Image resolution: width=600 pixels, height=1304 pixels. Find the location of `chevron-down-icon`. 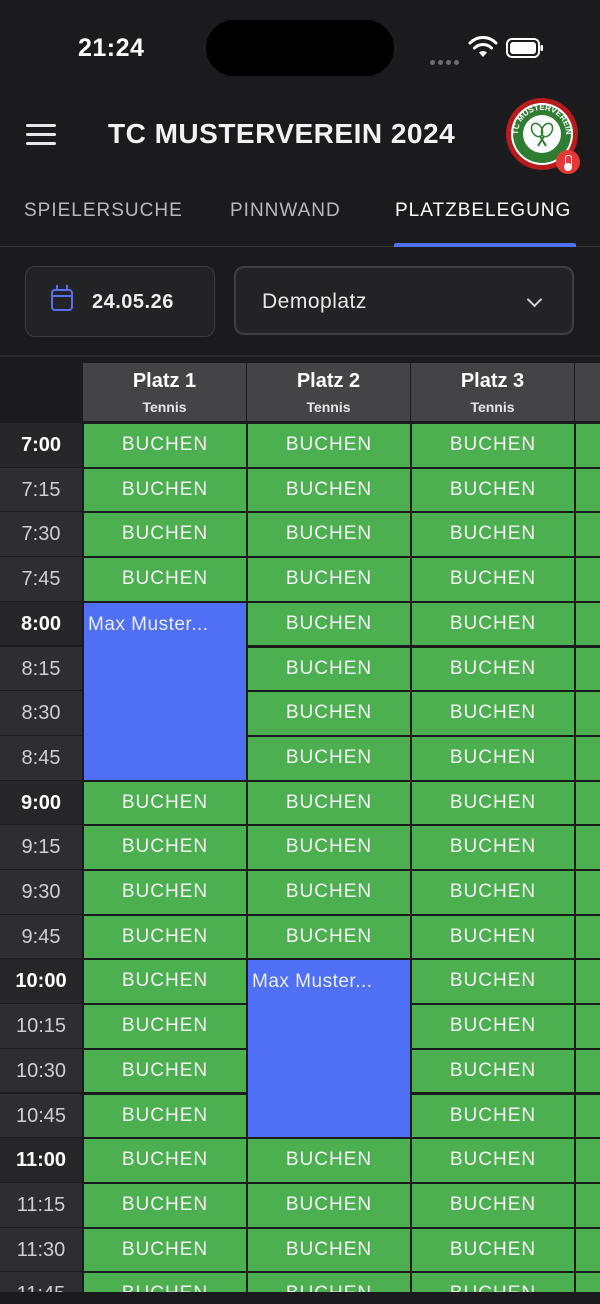

chevron-down-icon is located at coordinates (534, 299).